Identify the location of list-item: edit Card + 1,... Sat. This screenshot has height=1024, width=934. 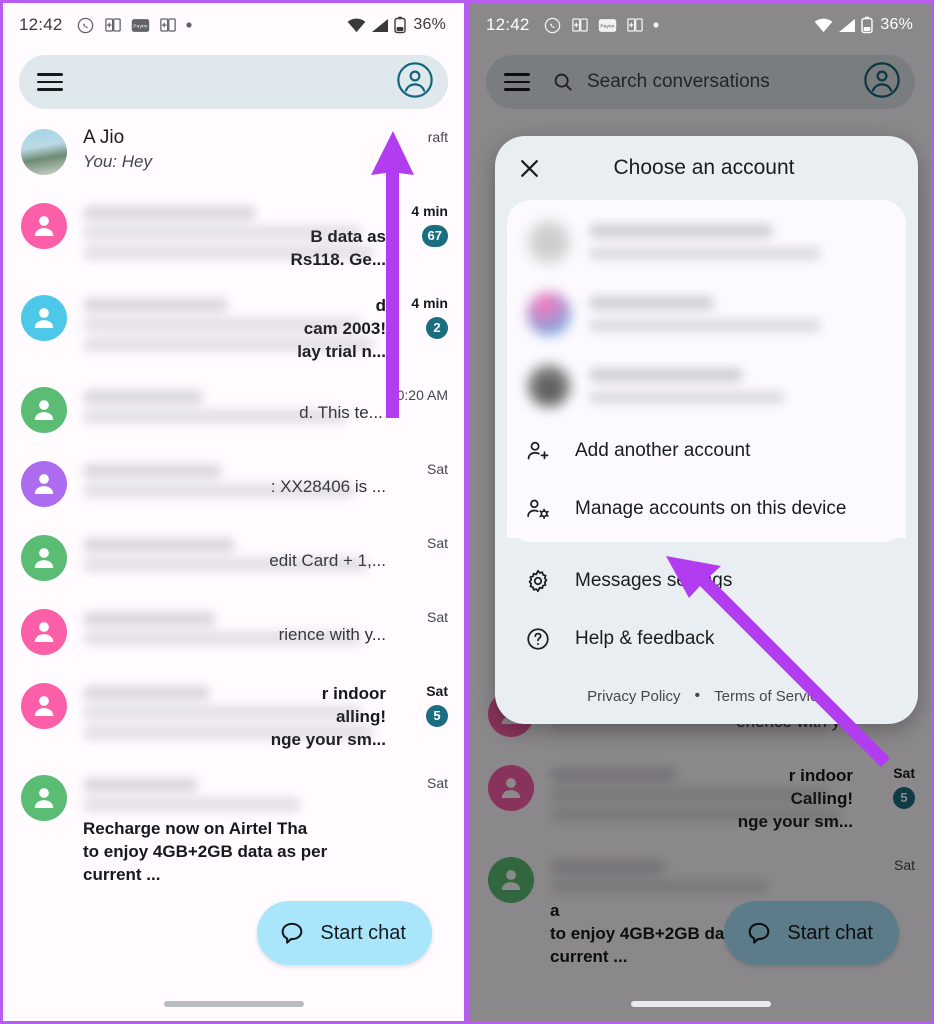
(233, 558).